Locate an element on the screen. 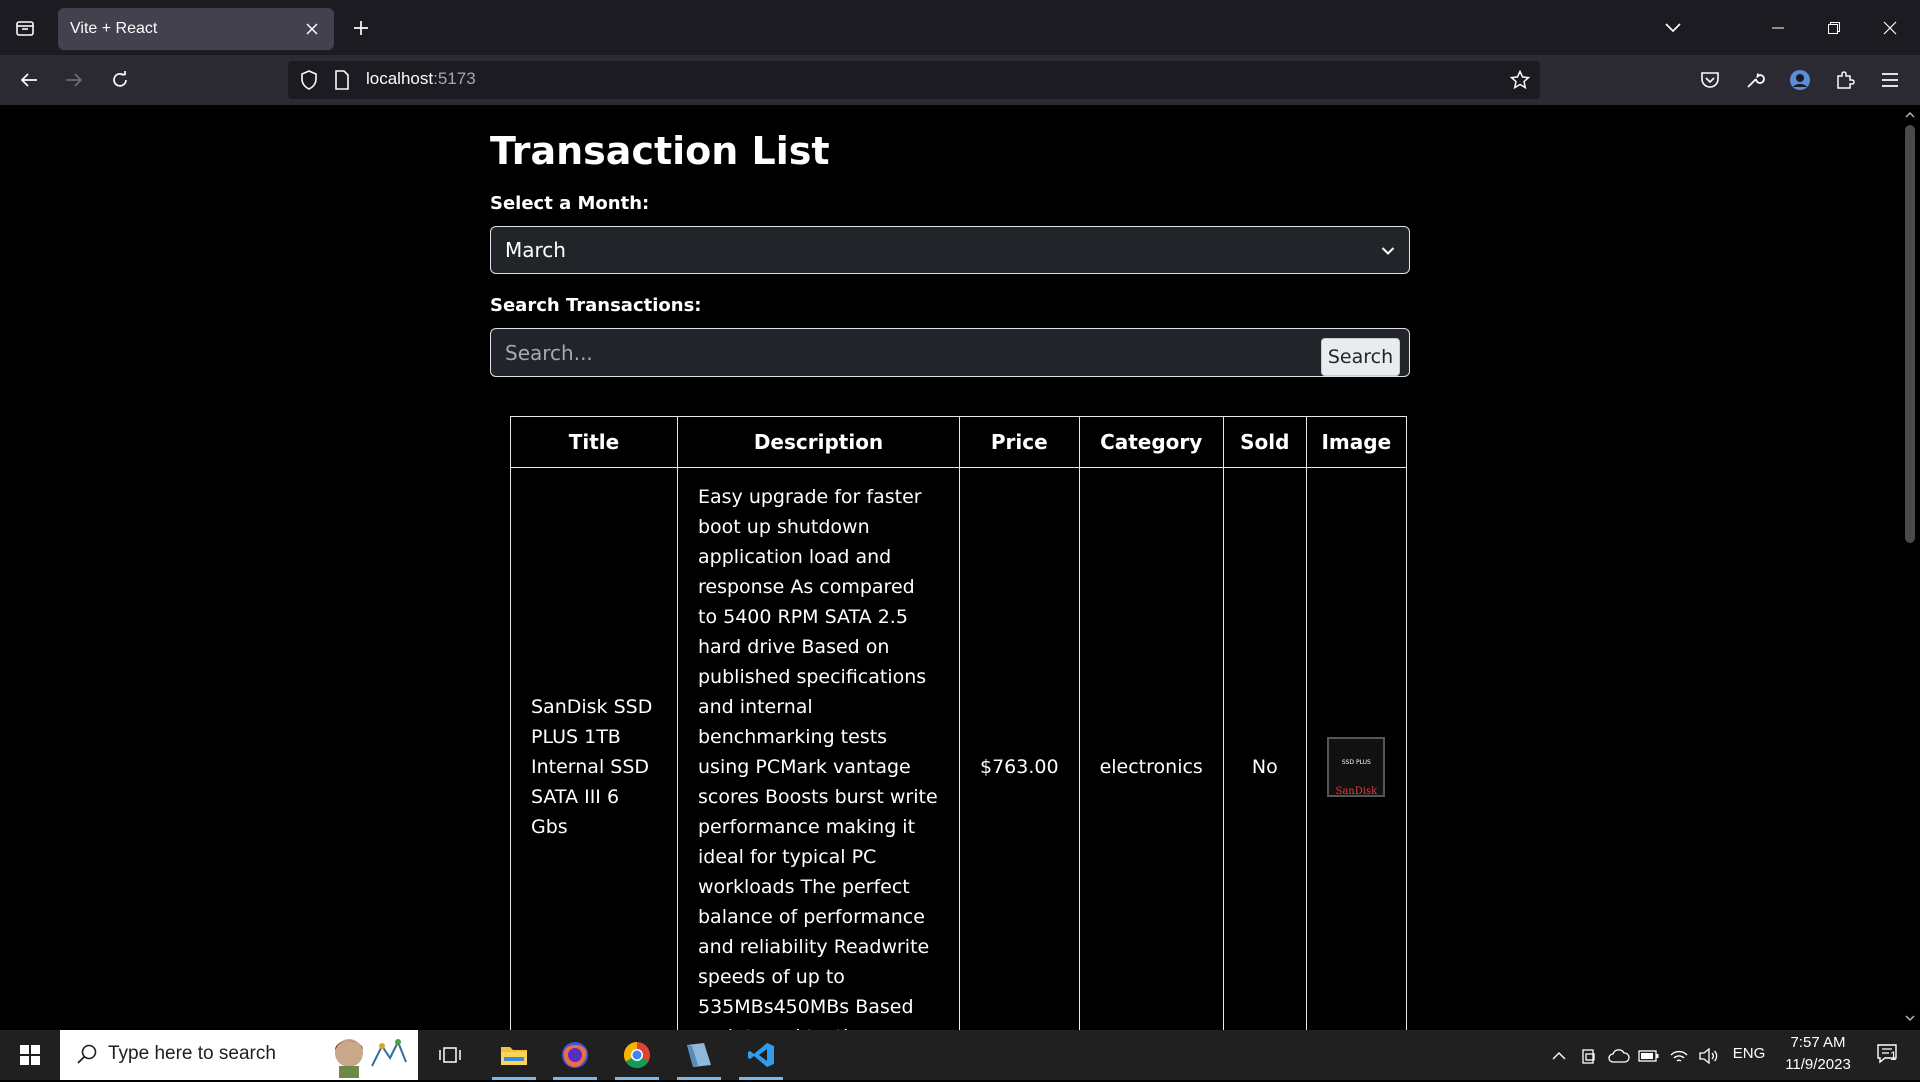 This screenshot has width=1920, height=1082. product-thumbnail: SSD PLUS SanDisk is located at coordinates (1356, 767).